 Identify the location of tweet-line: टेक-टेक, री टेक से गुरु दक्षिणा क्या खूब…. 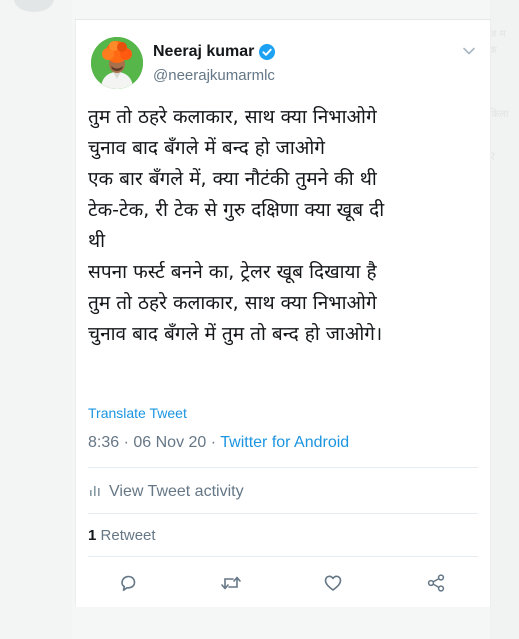
(236, 210).